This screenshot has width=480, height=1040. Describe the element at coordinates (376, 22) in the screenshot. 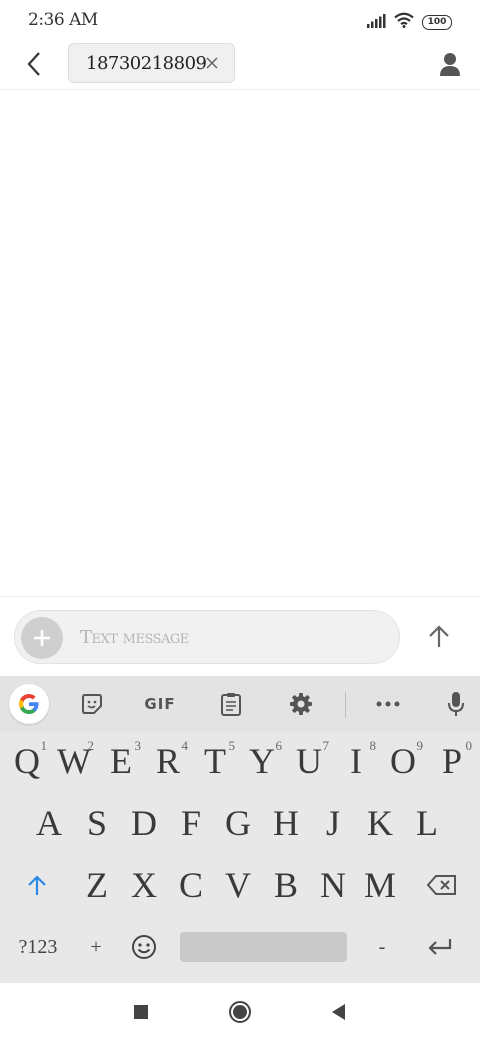

I see `signal-icon` at that location.